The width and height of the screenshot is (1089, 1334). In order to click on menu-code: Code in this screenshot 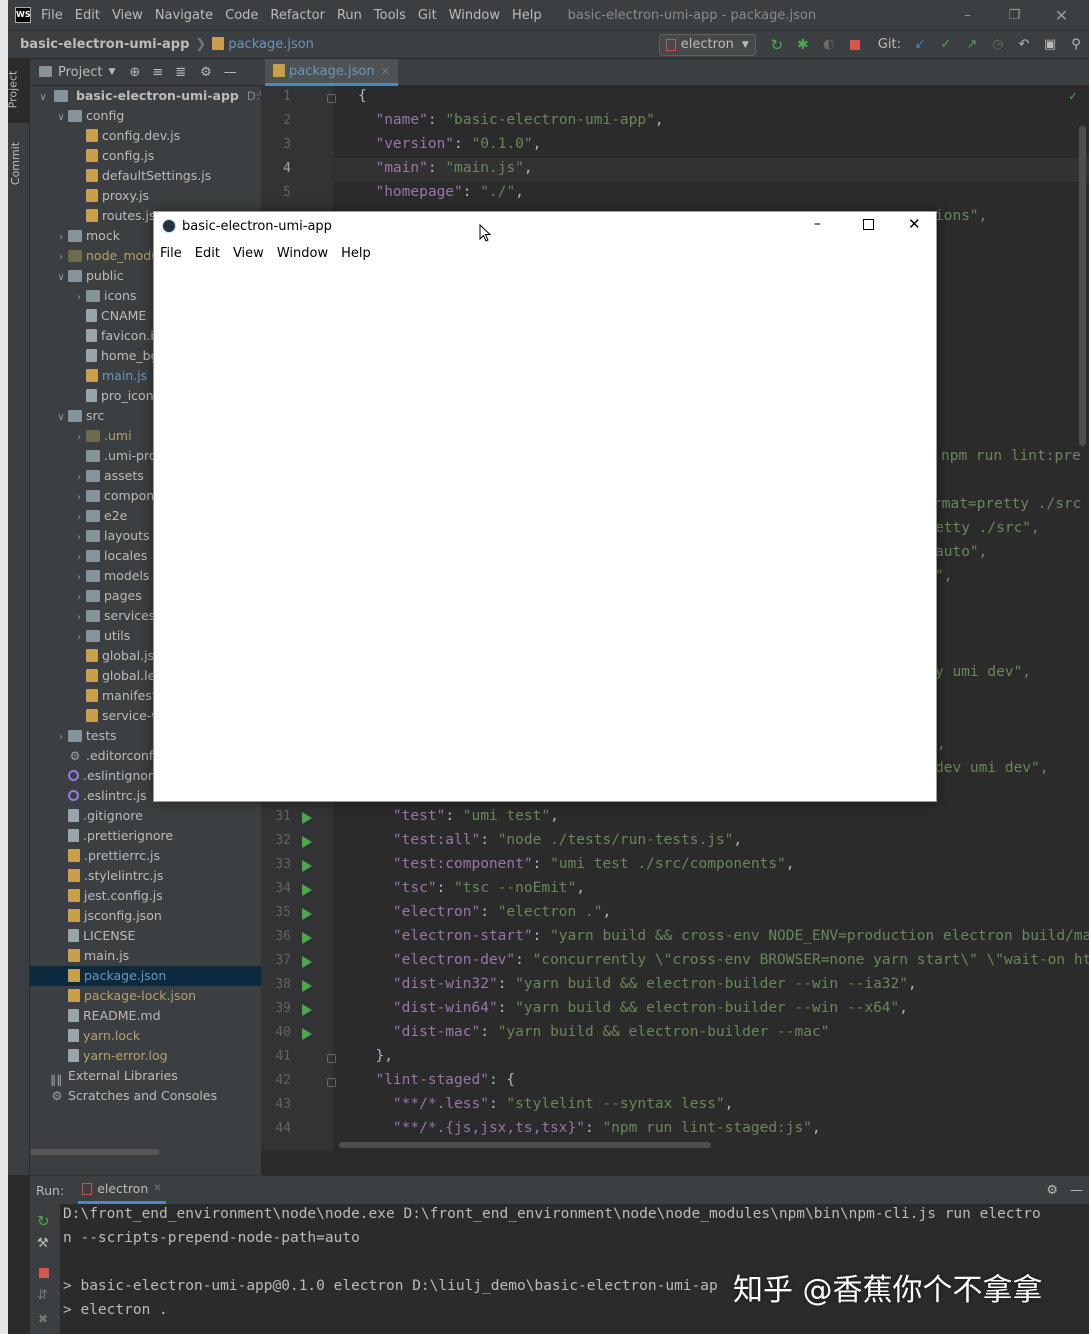, I will do `click(241, 15)`.